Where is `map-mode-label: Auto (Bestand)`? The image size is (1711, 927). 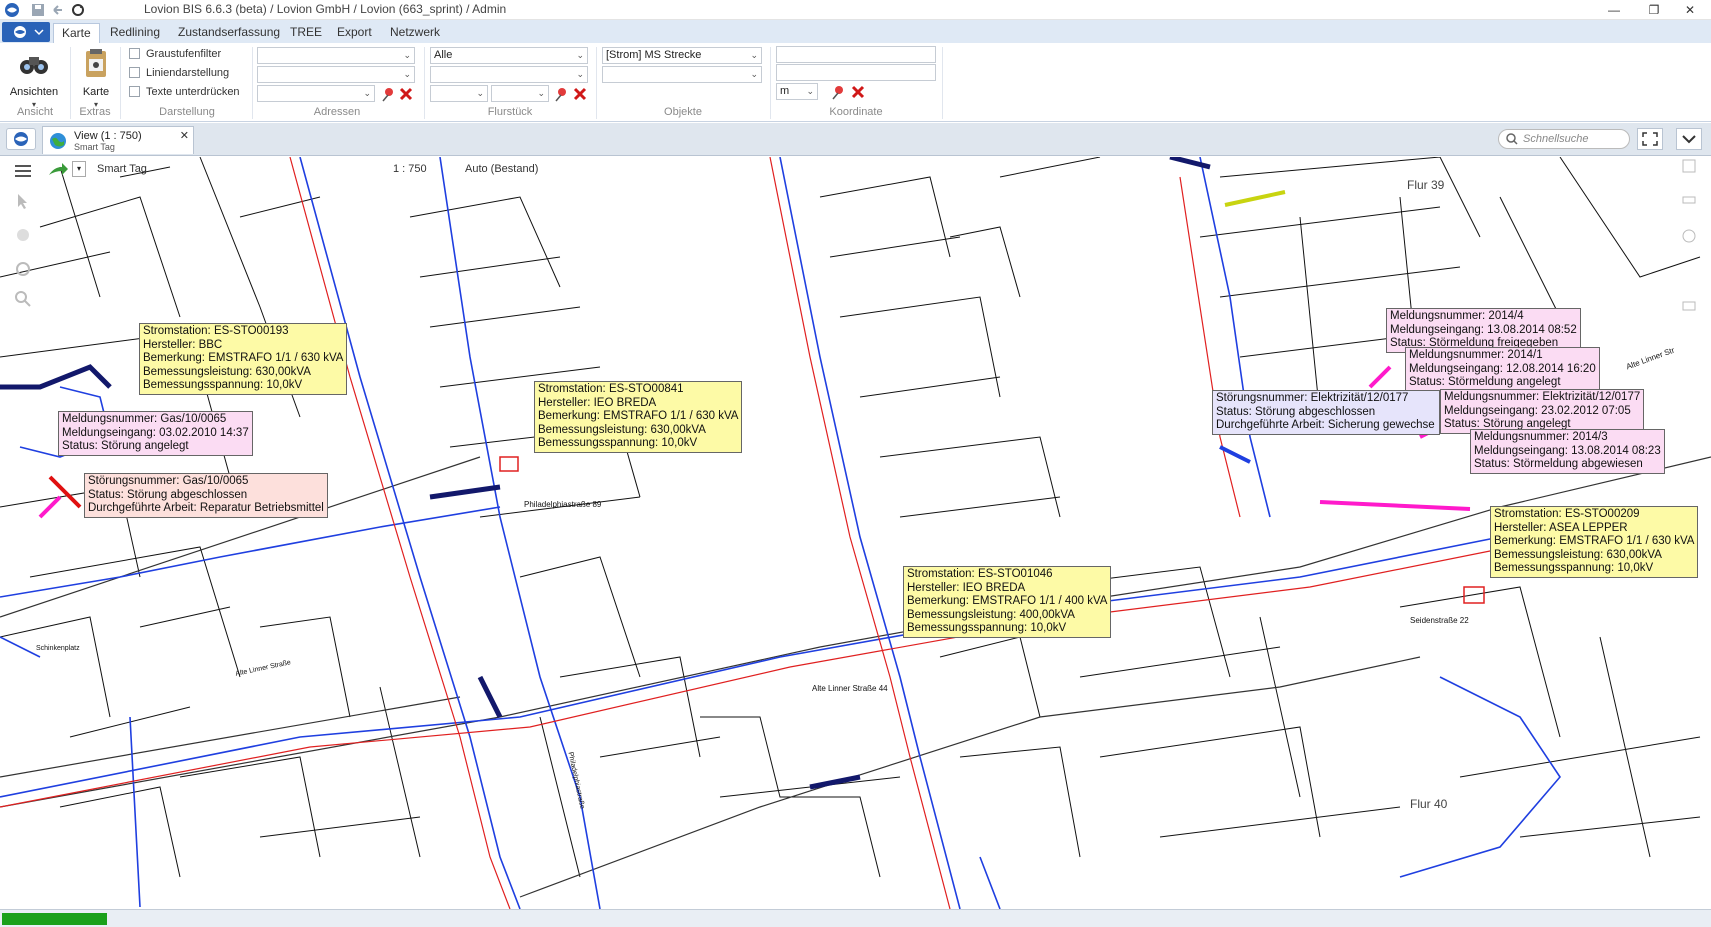
map-mode-label: Auto (Bestand) is located at coordinates (502, 169).